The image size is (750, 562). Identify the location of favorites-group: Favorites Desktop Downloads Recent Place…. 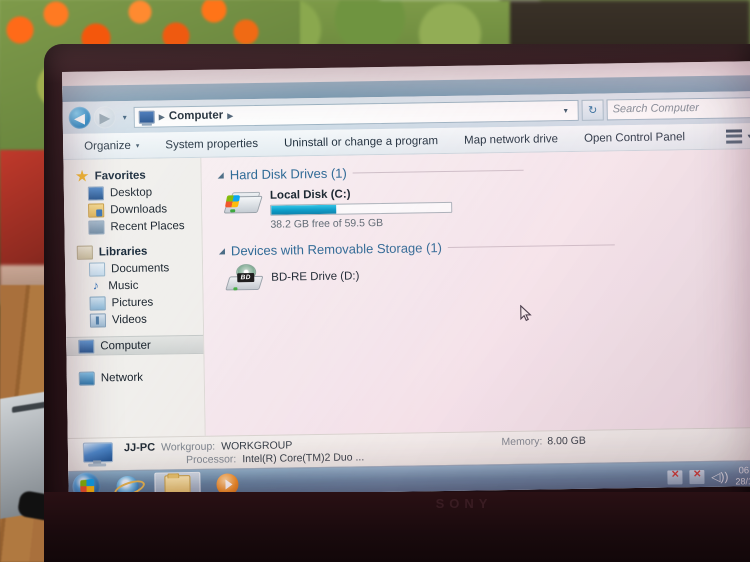
(133, 201).